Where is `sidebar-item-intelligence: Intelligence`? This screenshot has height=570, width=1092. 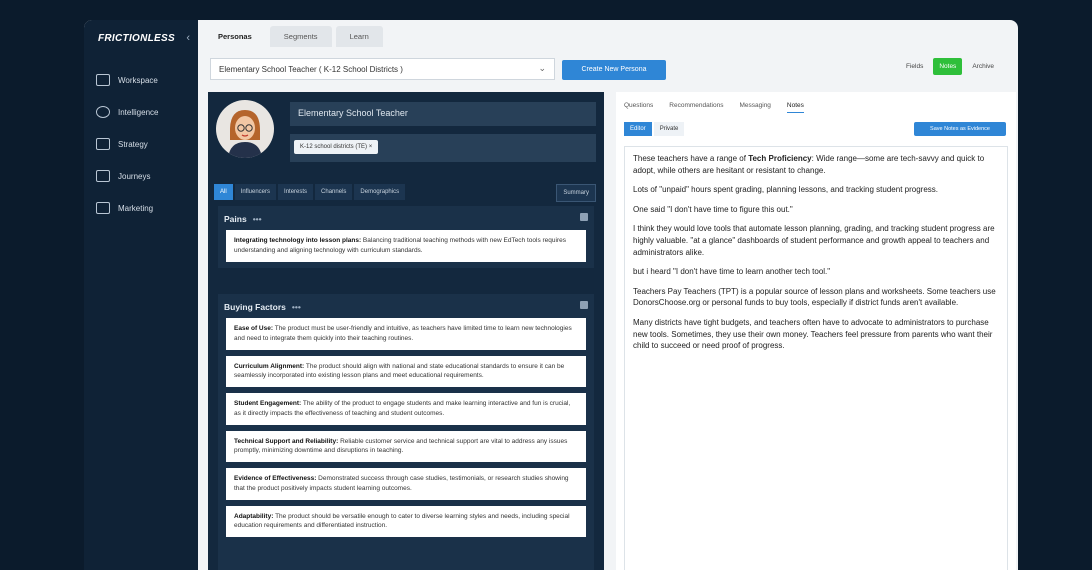
sidebar-item-intelligence: Intelligence is located at coordinates (144, 112).